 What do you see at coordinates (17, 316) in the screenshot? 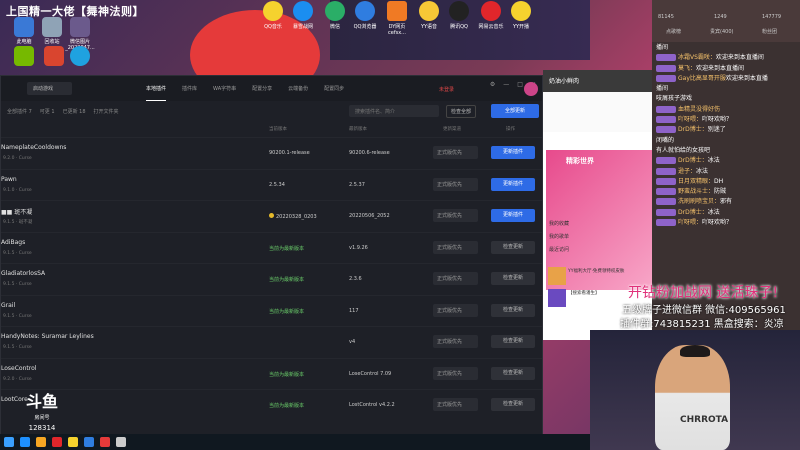
I see `plugin-meta: 9.1.5 · Curse` at bounding box center [17, 316].